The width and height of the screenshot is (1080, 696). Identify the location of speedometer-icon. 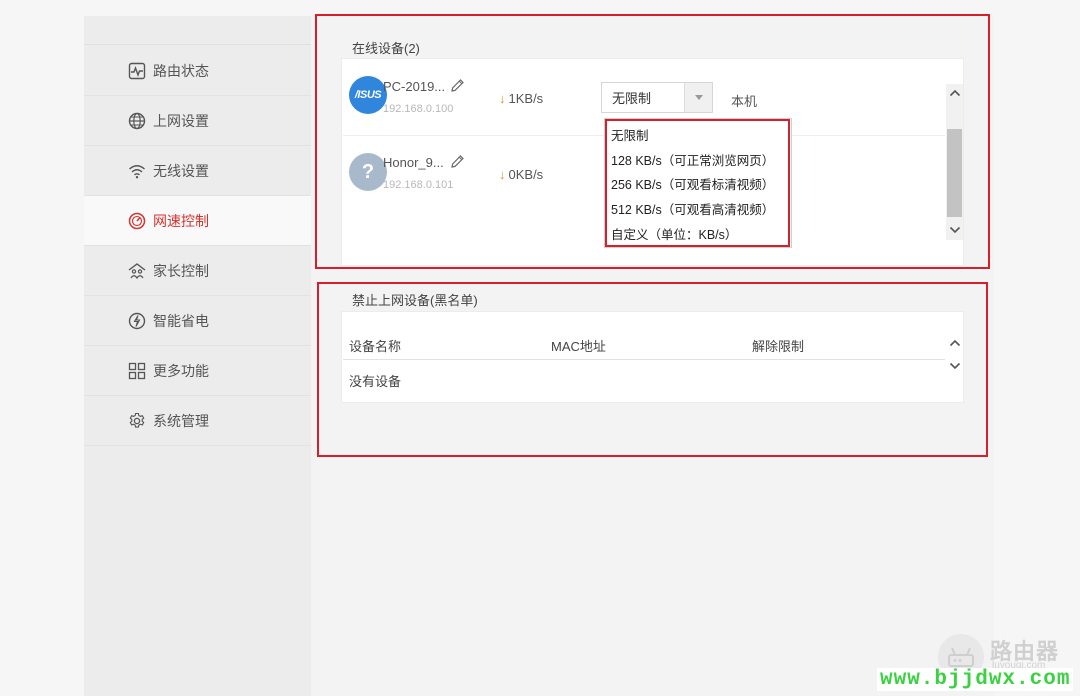
(137, 221).